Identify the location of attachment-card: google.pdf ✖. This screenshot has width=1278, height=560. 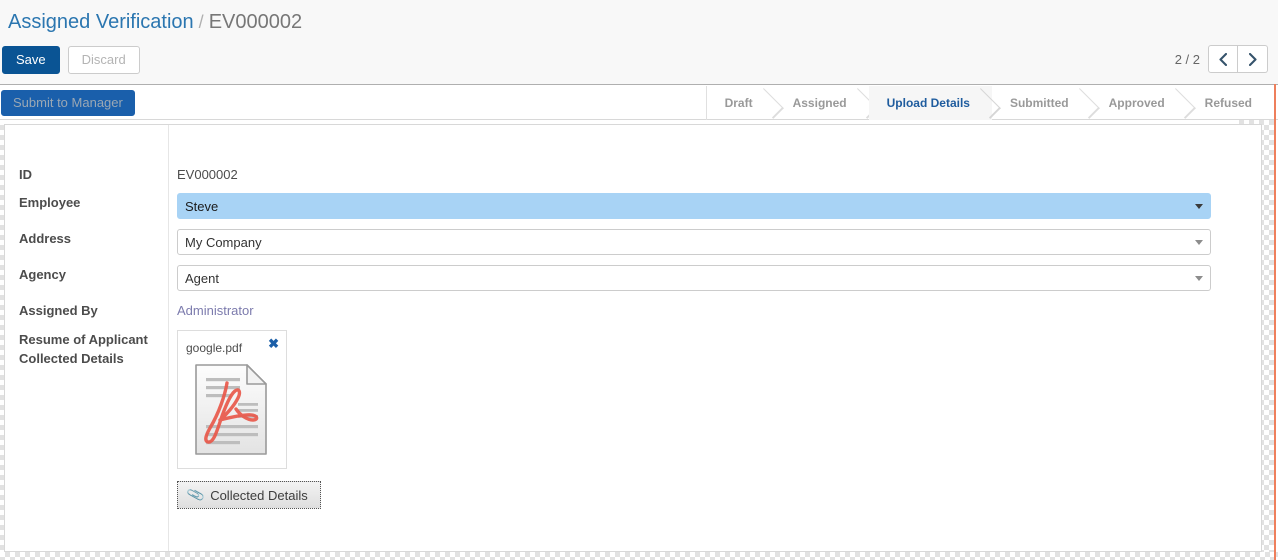
(232, 399).